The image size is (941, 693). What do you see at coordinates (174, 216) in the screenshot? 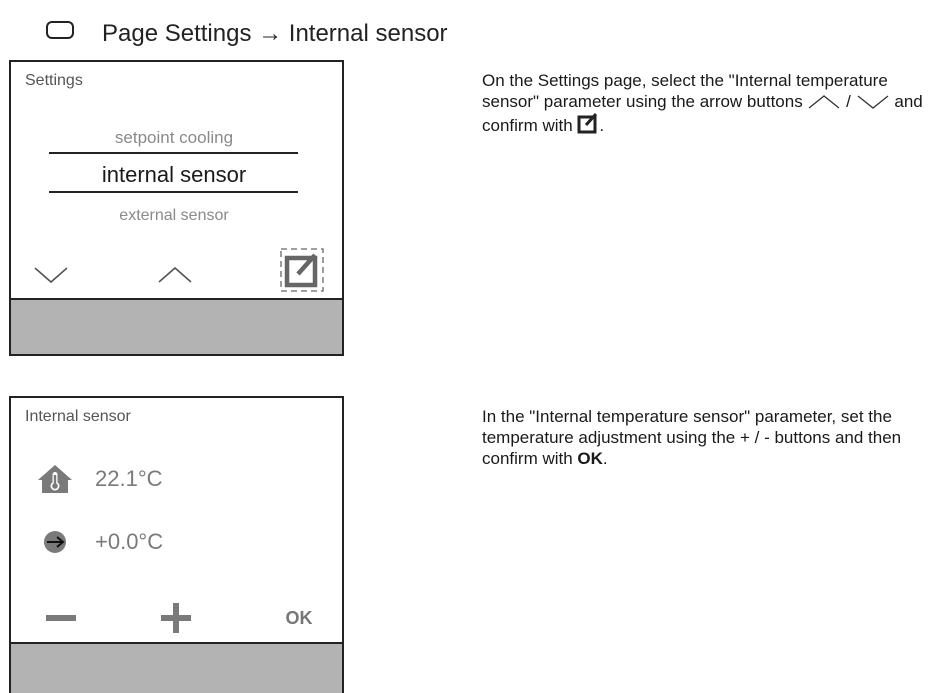
I see `menu-item-external-sensor: external sensor` at bounding box center [174, 216].